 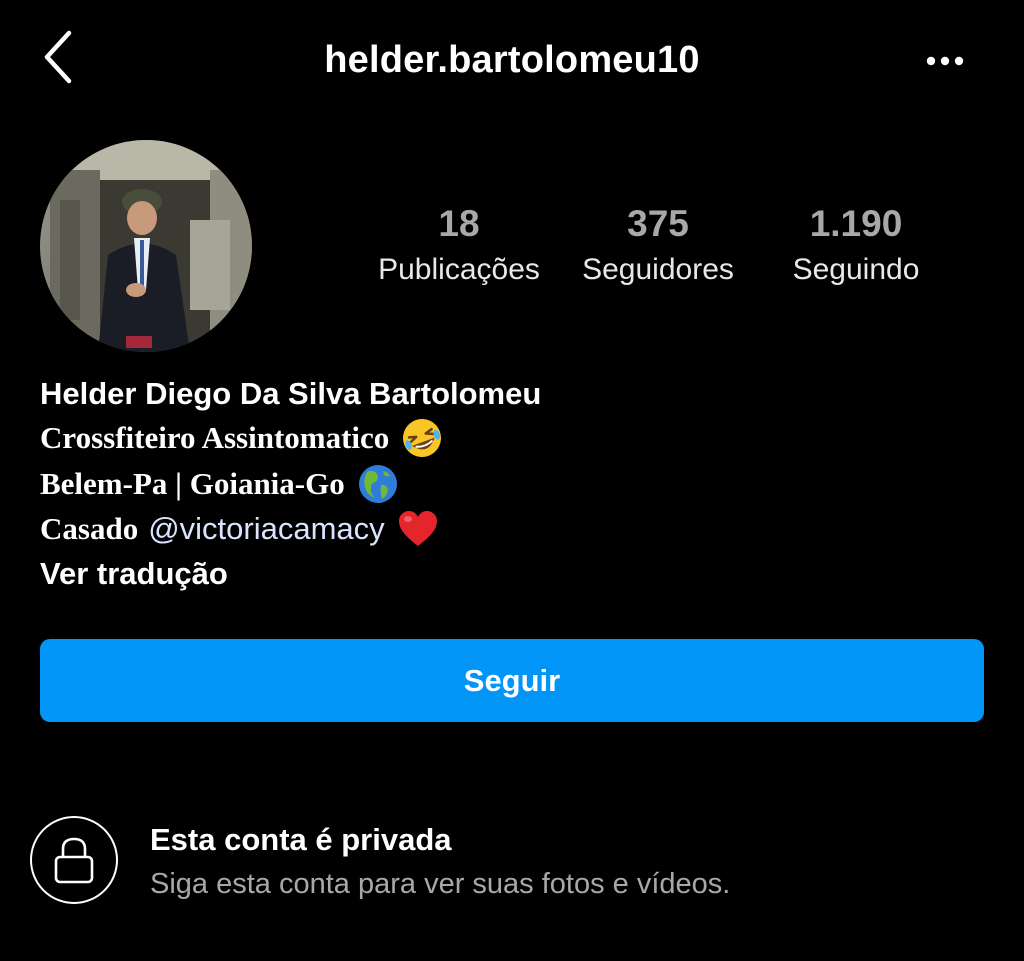 I want to click on bio-line-2: Belem-Pa | Goiania-Go, so click(x=219, y=484).